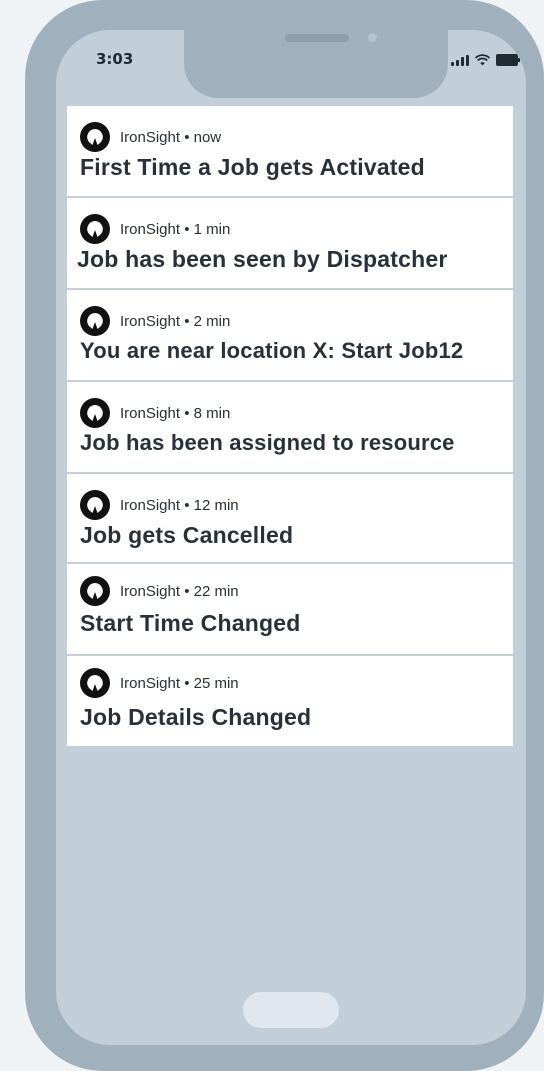  What do you see at coordinates (115, 59) in the screenshot?
I see `status-time: 3:03` at bounding box center [115, 59].